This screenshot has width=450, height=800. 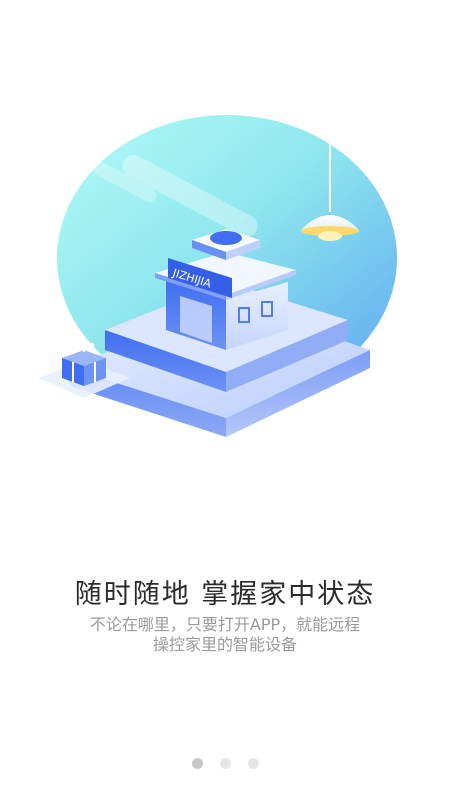 I want to click on page-indicator, so click(x=225, y=764).